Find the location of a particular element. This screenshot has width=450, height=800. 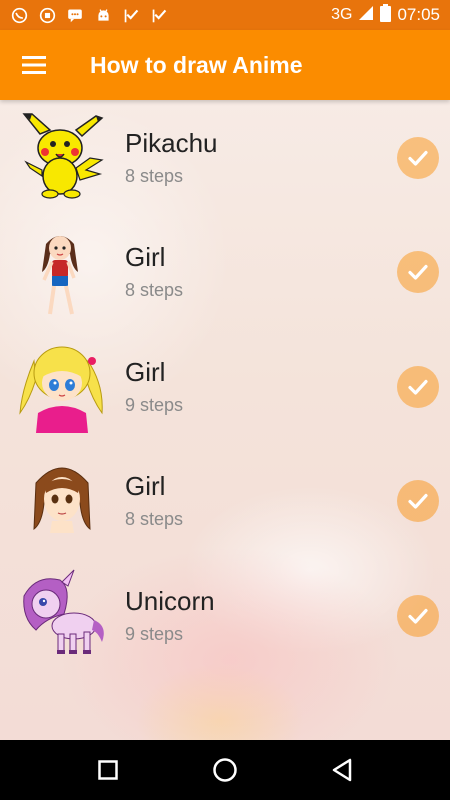

hamburger-menu-icon is located at coordinates (34, 65).